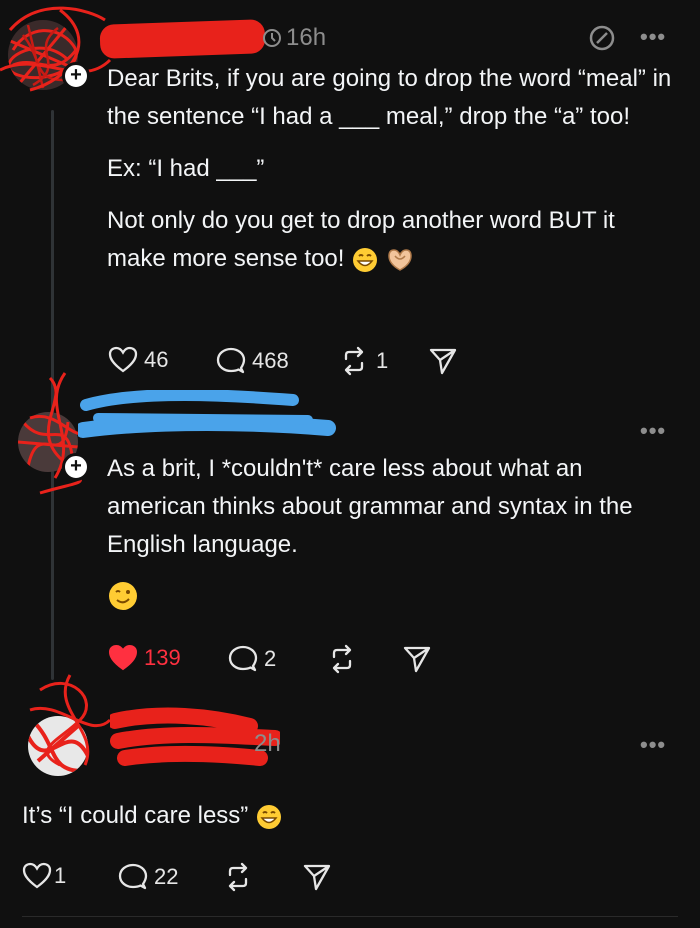 Image resolution: width=700 pixels, height=928 pixels. I want to click on like-button: 46, so click(138, 360).